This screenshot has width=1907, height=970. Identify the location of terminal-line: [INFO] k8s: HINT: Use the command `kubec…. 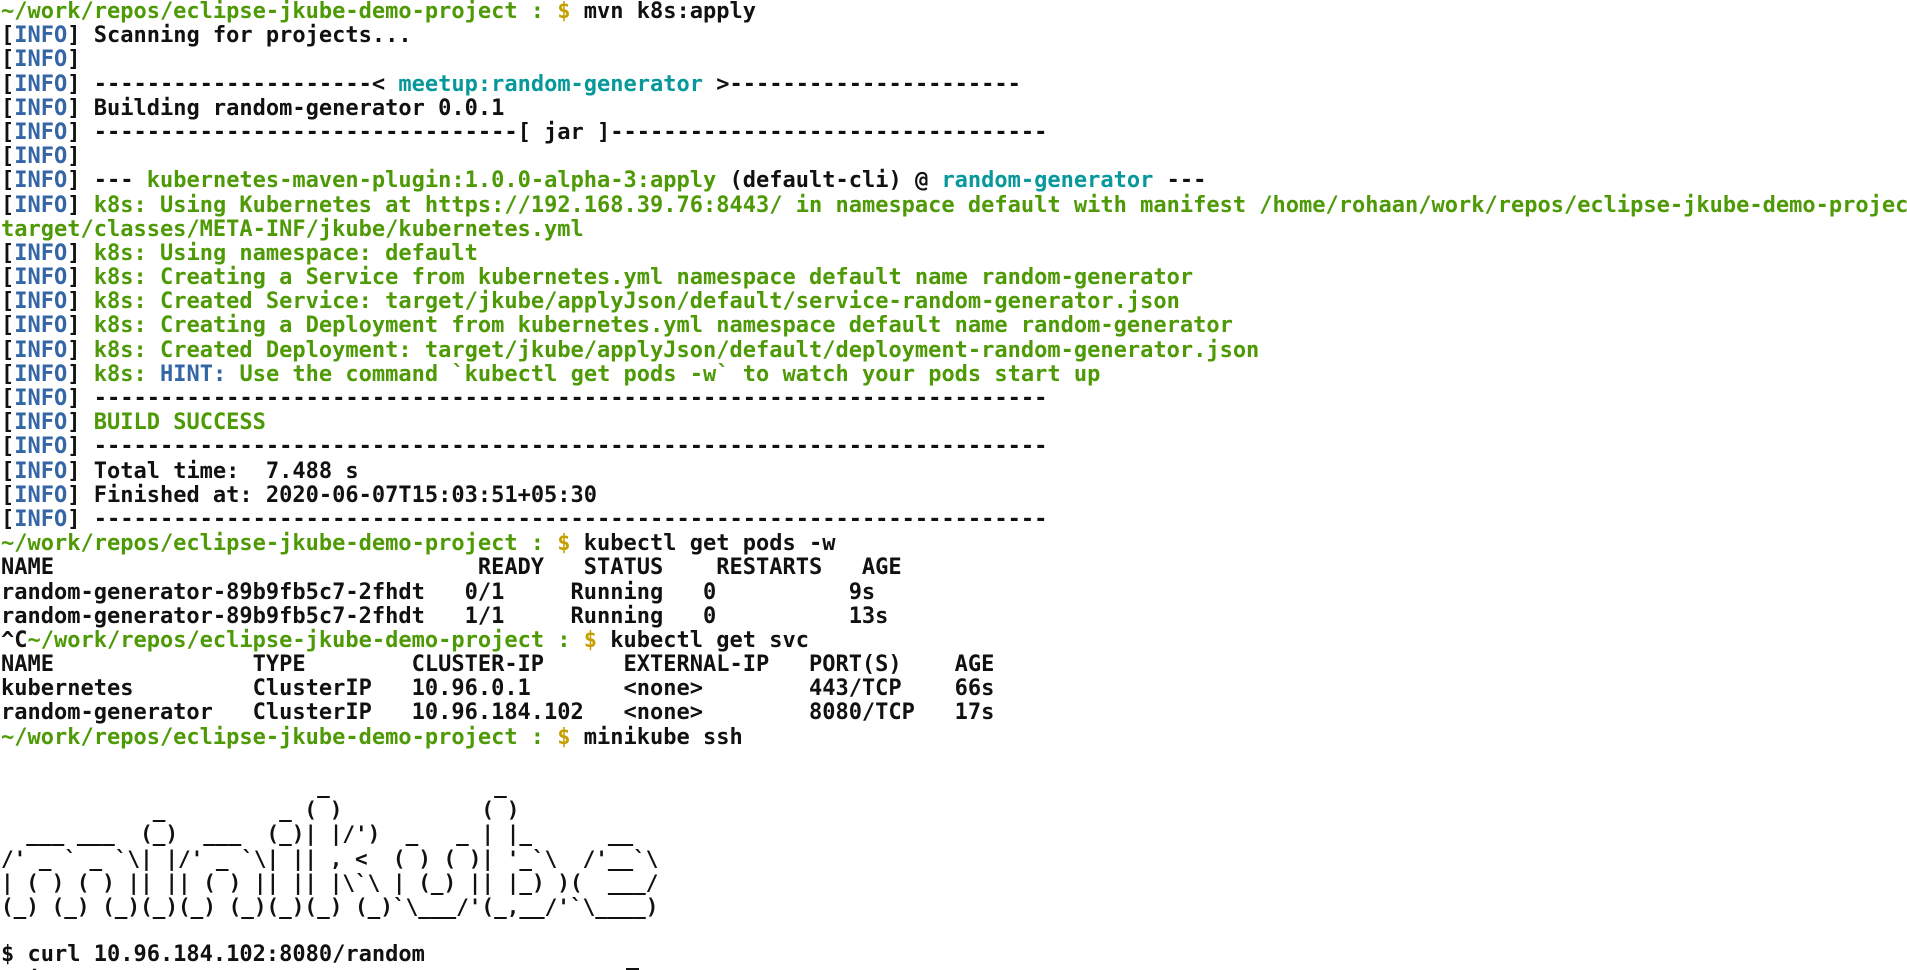
(954, 374).